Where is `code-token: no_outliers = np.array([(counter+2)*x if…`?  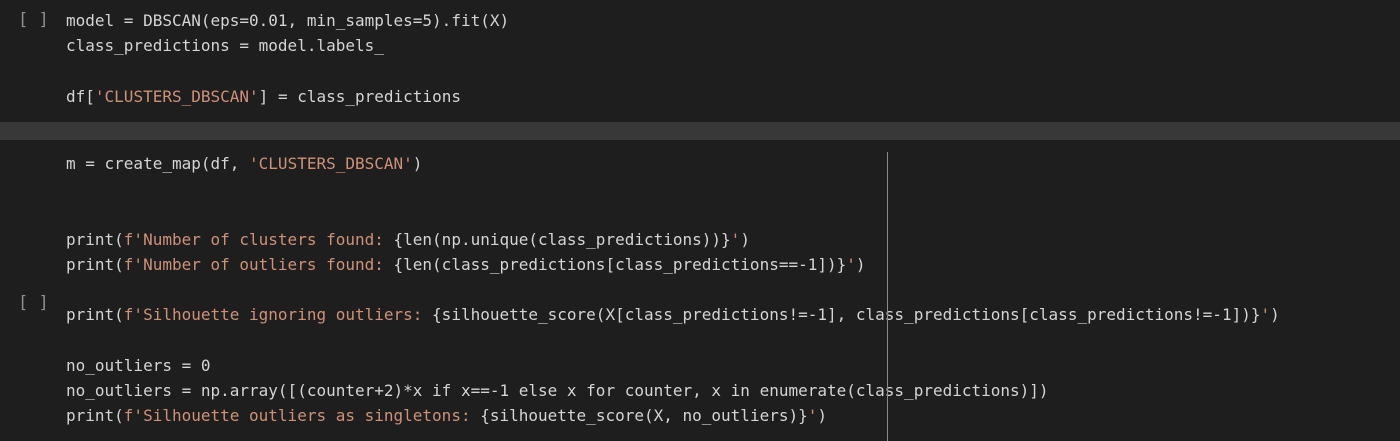
code-token: no_outliers = np.array([(counter+2)*x if… is located at coordinates (557, 390).